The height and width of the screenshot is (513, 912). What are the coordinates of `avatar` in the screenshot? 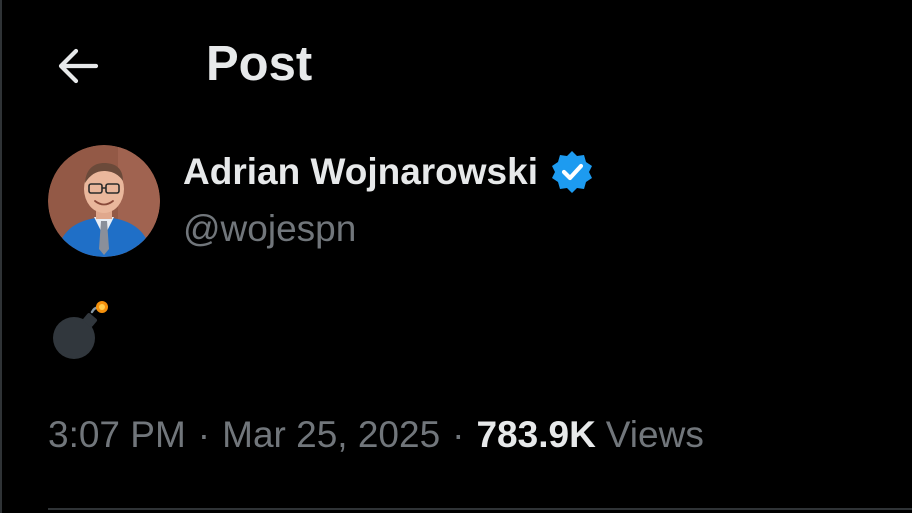 It's located at (104, 201).